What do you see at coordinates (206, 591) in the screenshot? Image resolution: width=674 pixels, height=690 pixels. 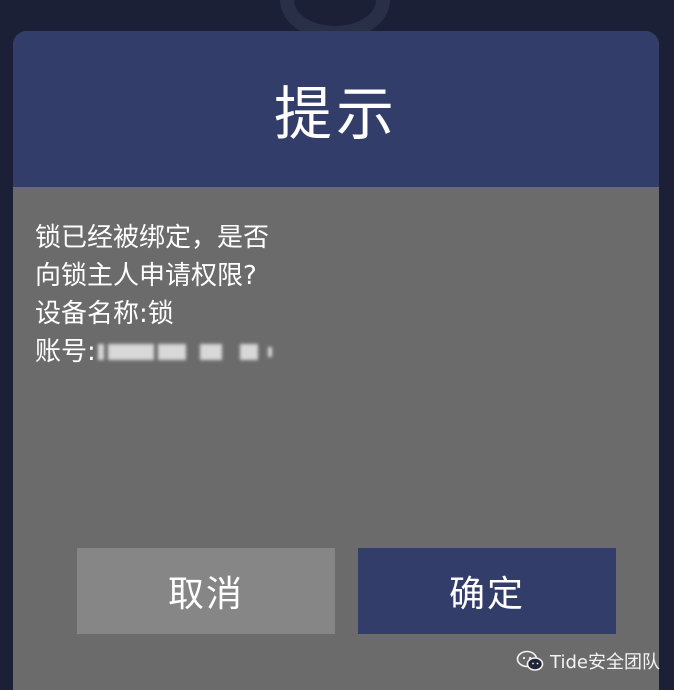 I see `cancel-button: 取消` at bounding box center [206, 591].